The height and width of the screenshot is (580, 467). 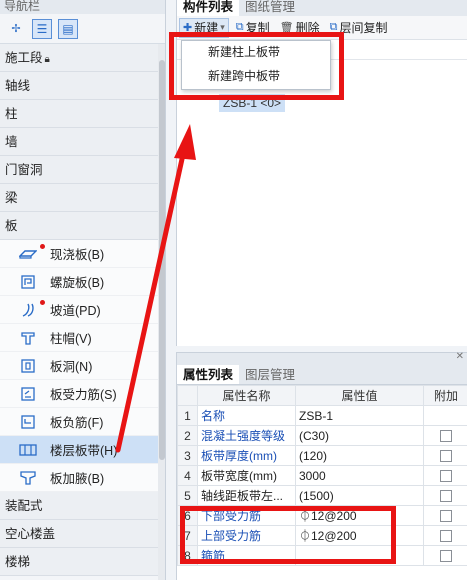 I want to click on column-cap-icon, so click(x=28, y=338).